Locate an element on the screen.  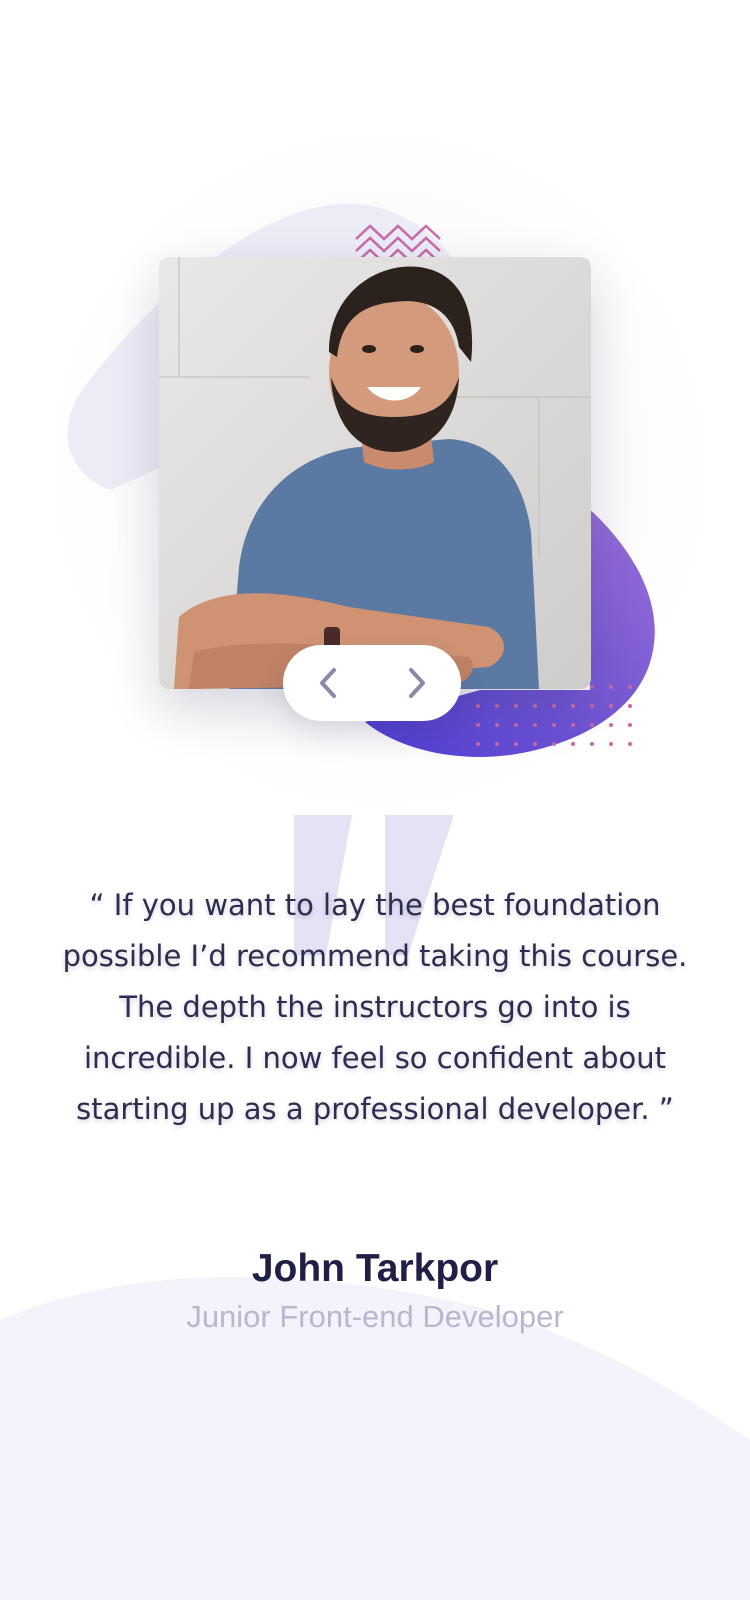
chevron-left-icon is located at coordinates (327, 683).